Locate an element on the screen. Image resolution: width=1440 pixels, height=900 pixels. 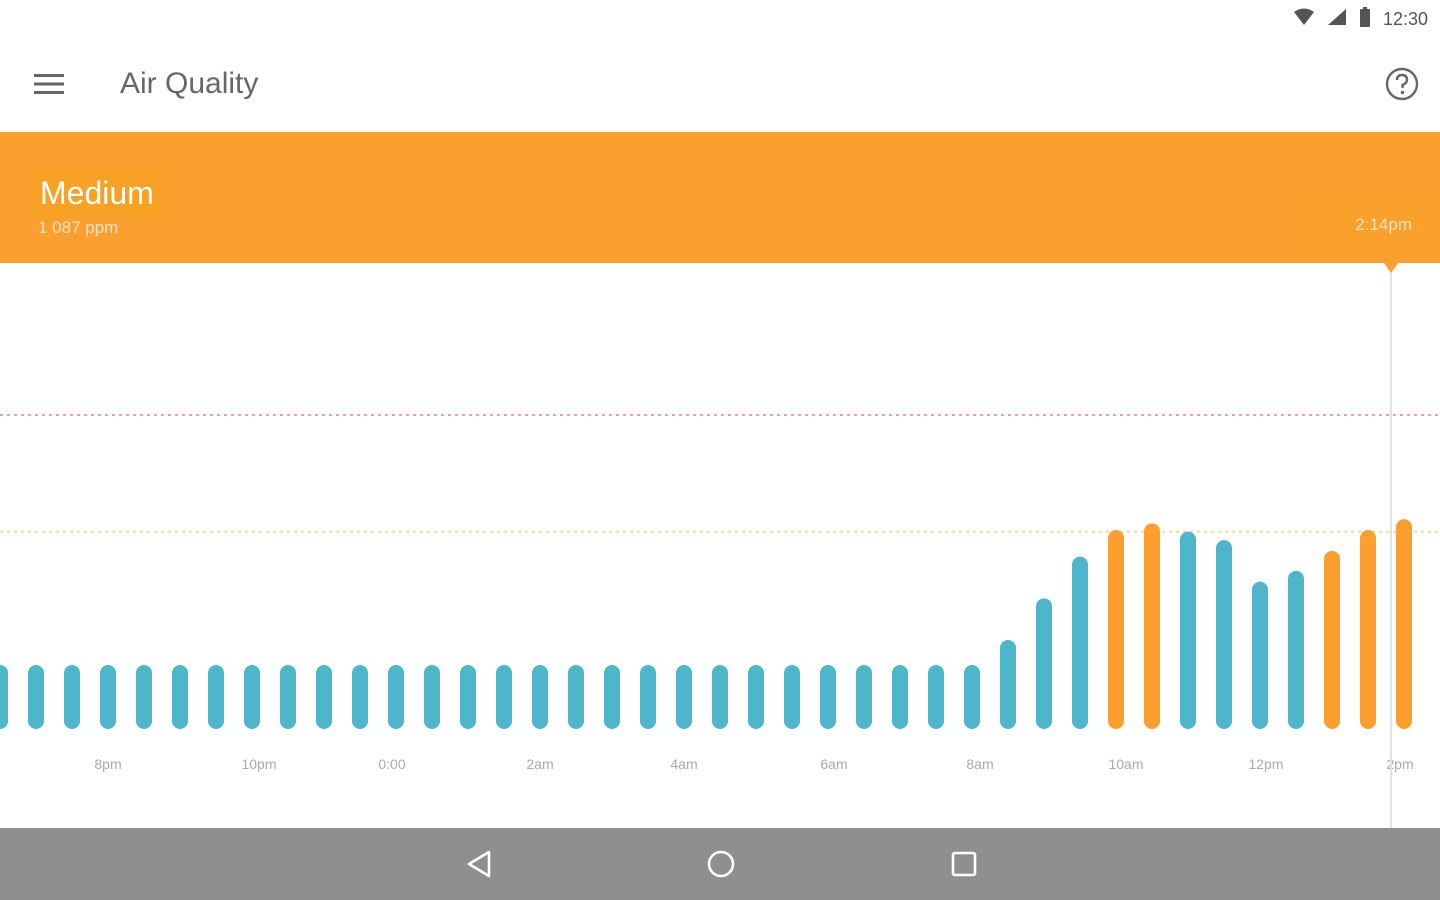
x-tick-label: 8am is located at coordinates (979, 764).